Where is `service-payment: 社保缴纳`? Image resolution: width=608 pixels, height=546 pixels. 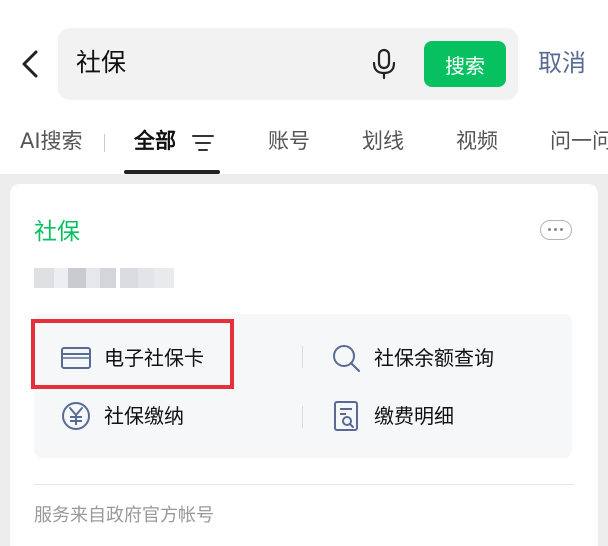 service-payment: 社保缴纳 is located at coordinates (122, 416).